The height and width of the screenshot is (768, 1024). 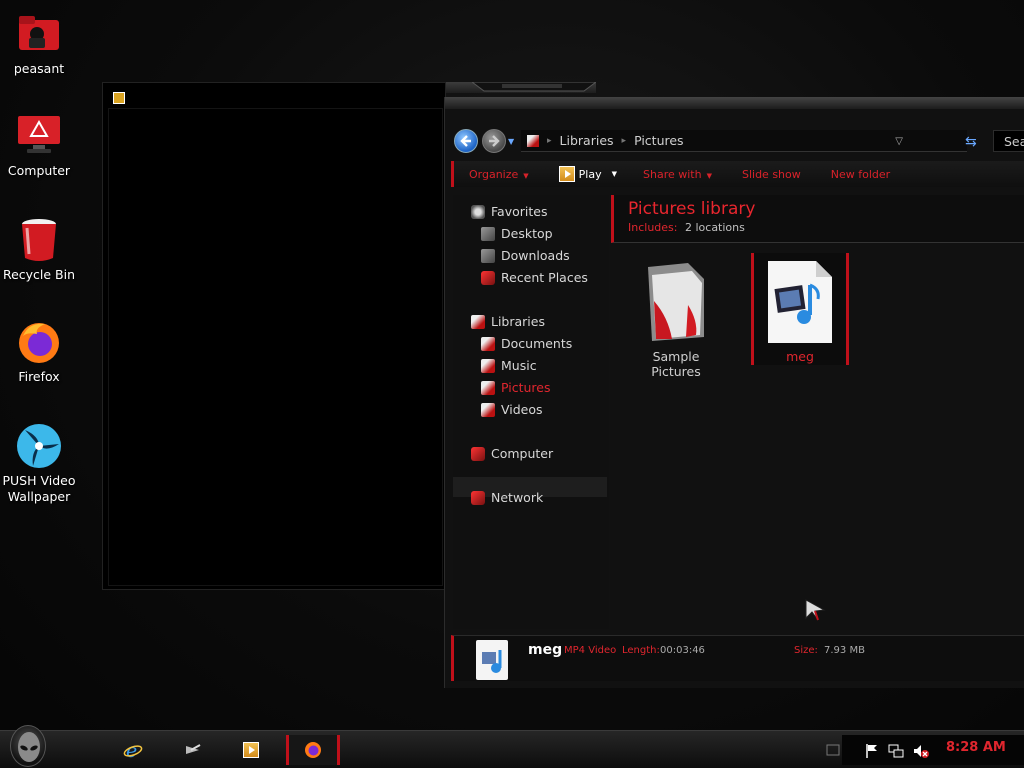 What do you see at coordinates (566, 174) in the screenshot?
I see `play-icon` at bounding box center [566, 174].